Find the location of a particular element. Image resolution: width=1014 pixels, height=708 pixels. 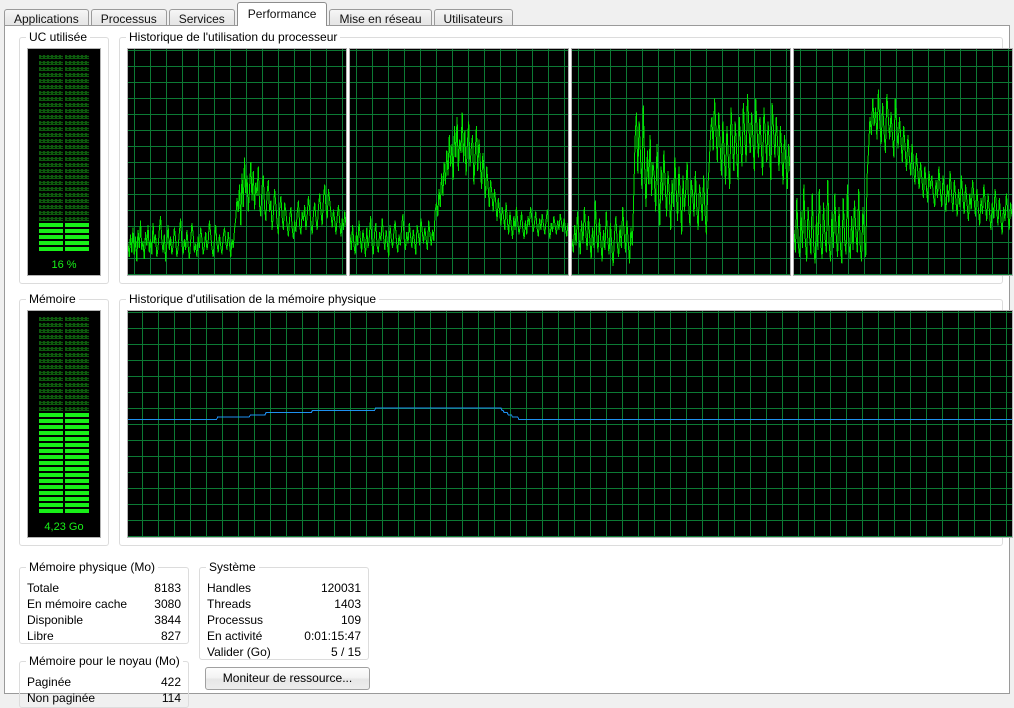

stat-label: En activité is located at coordinates (235, 636).